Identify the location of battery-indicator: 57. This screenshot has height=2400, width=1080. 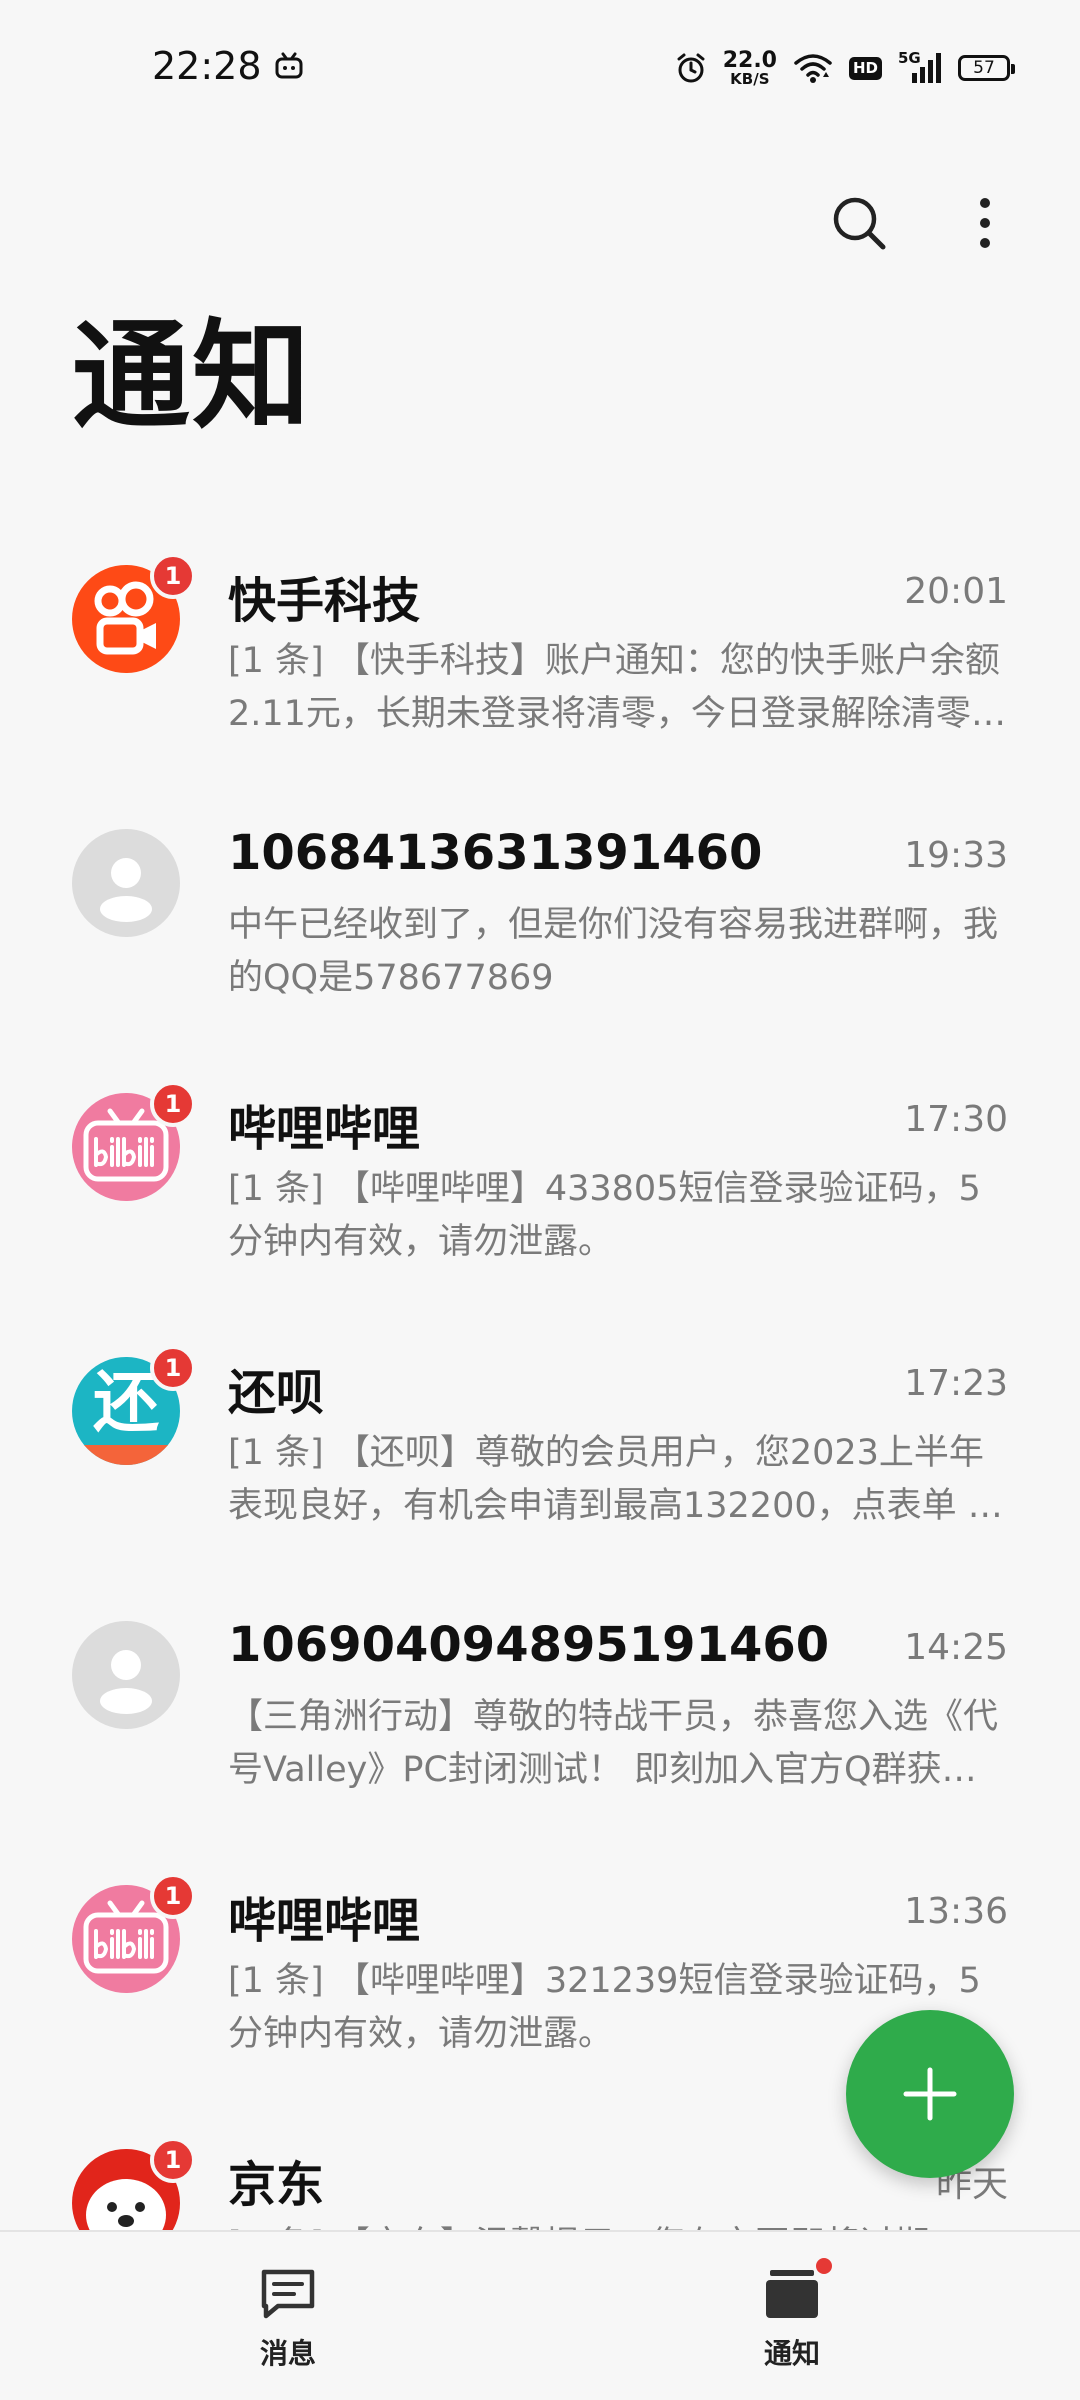
(986, 68).